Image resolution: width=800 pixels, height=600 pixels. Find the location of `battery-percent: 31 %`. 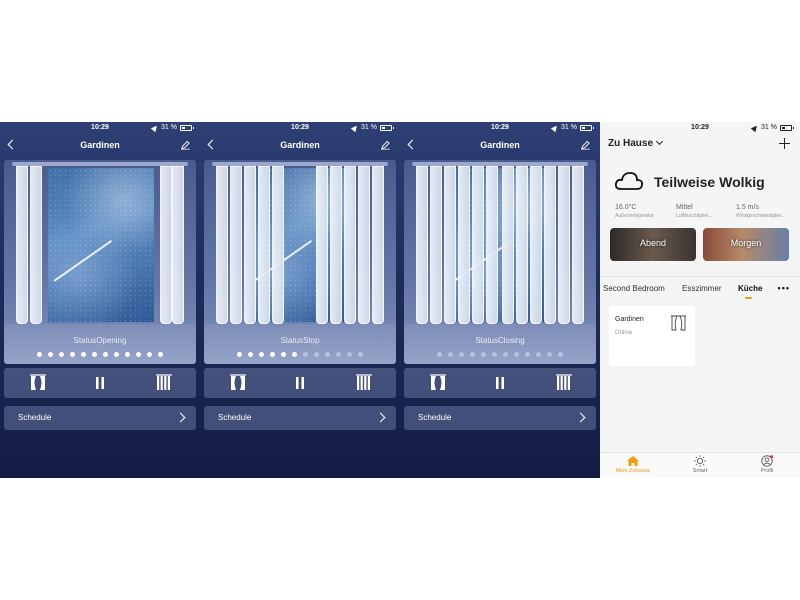

battery-percent: 31 % is located at coordinates (169, 127).